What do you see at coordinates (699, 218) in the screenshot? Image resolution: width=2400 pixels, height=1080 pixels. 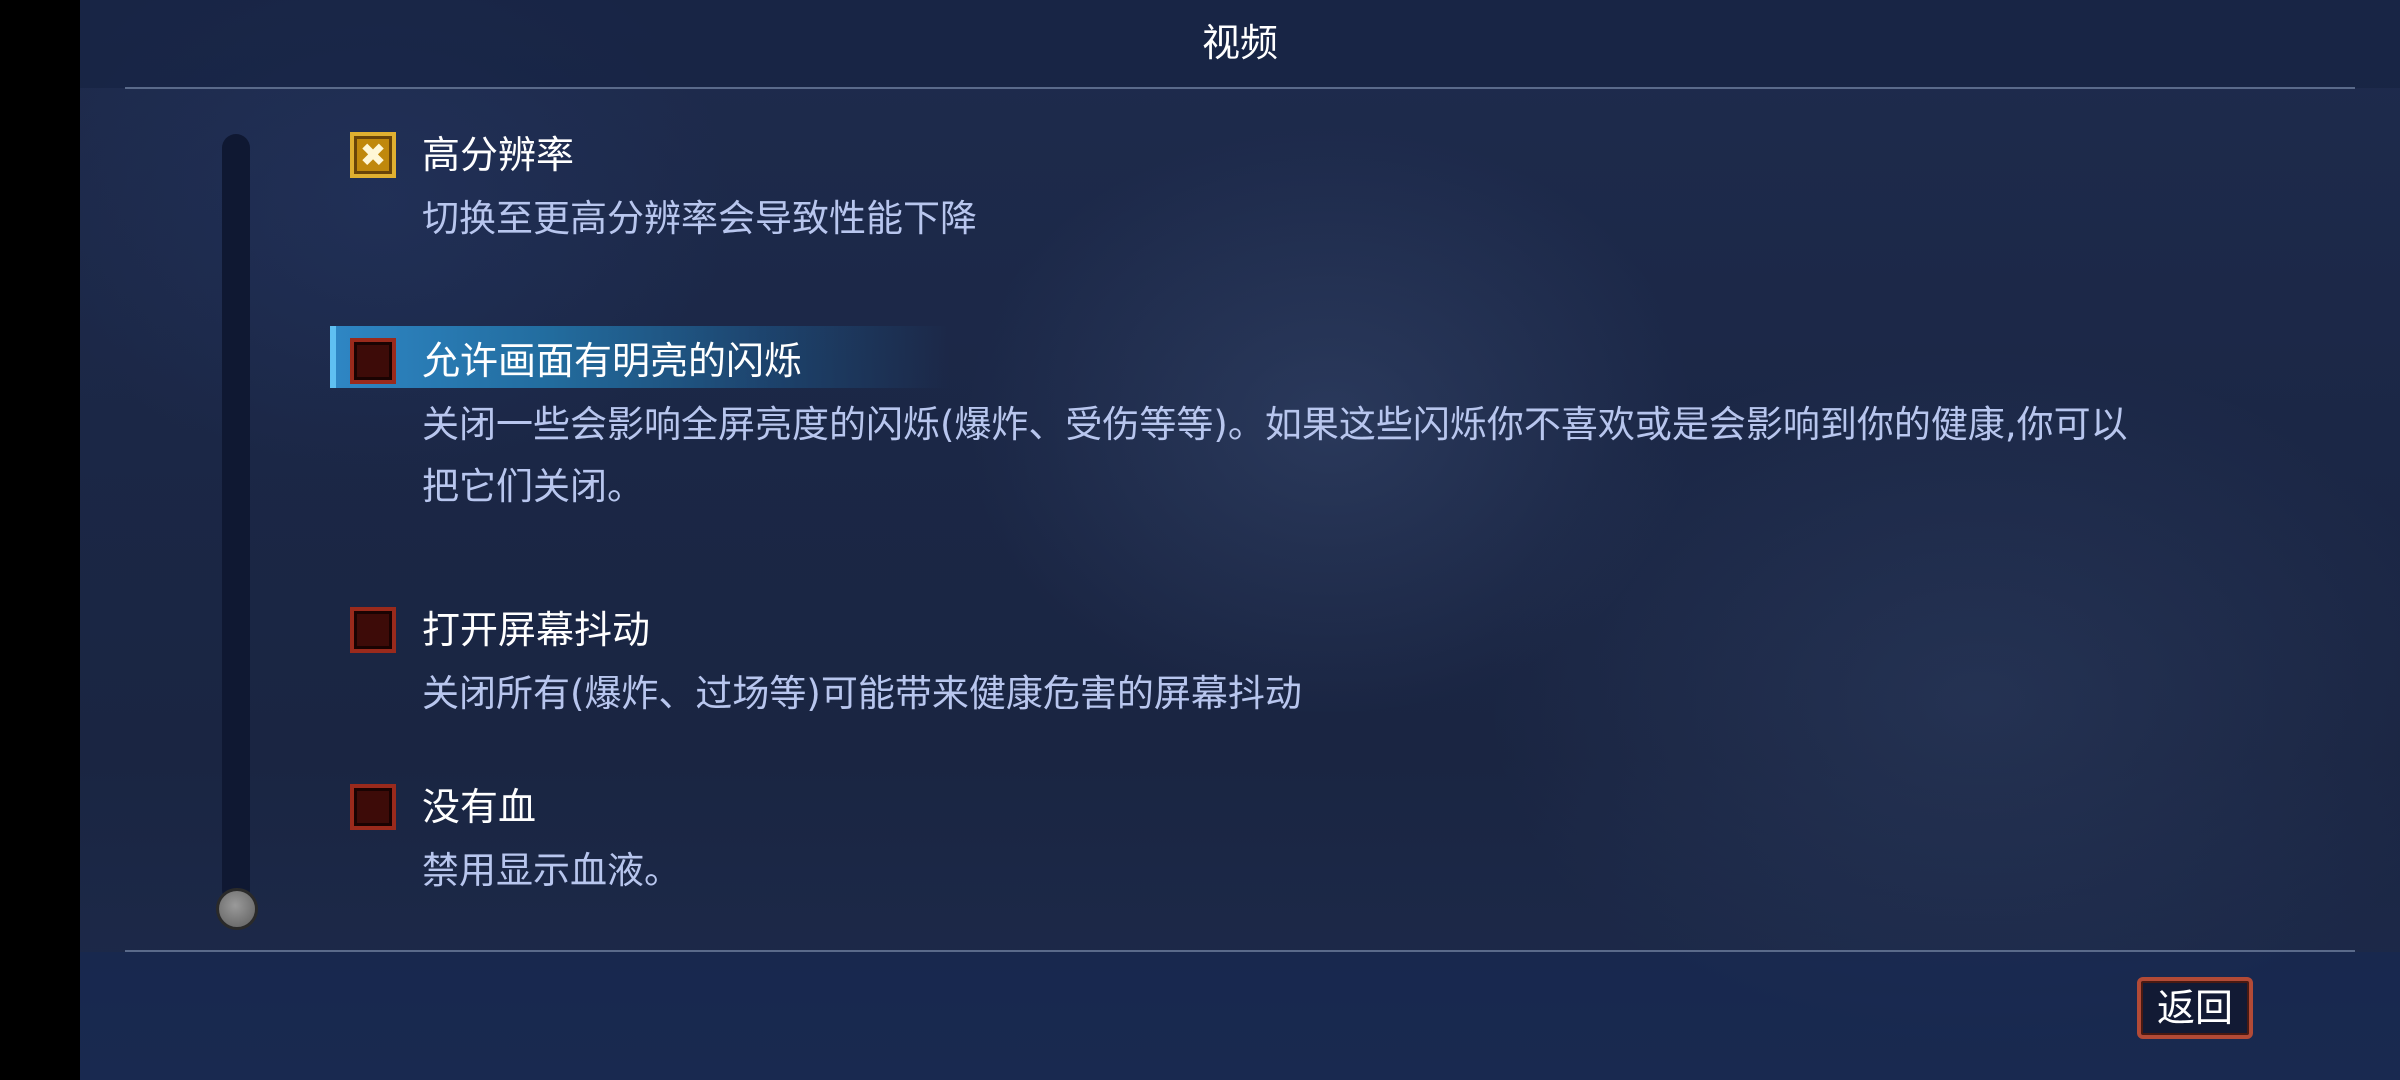 I see `option-description: 切换至更高分辨率会导致性能下降` at bounding box center [699, 218].